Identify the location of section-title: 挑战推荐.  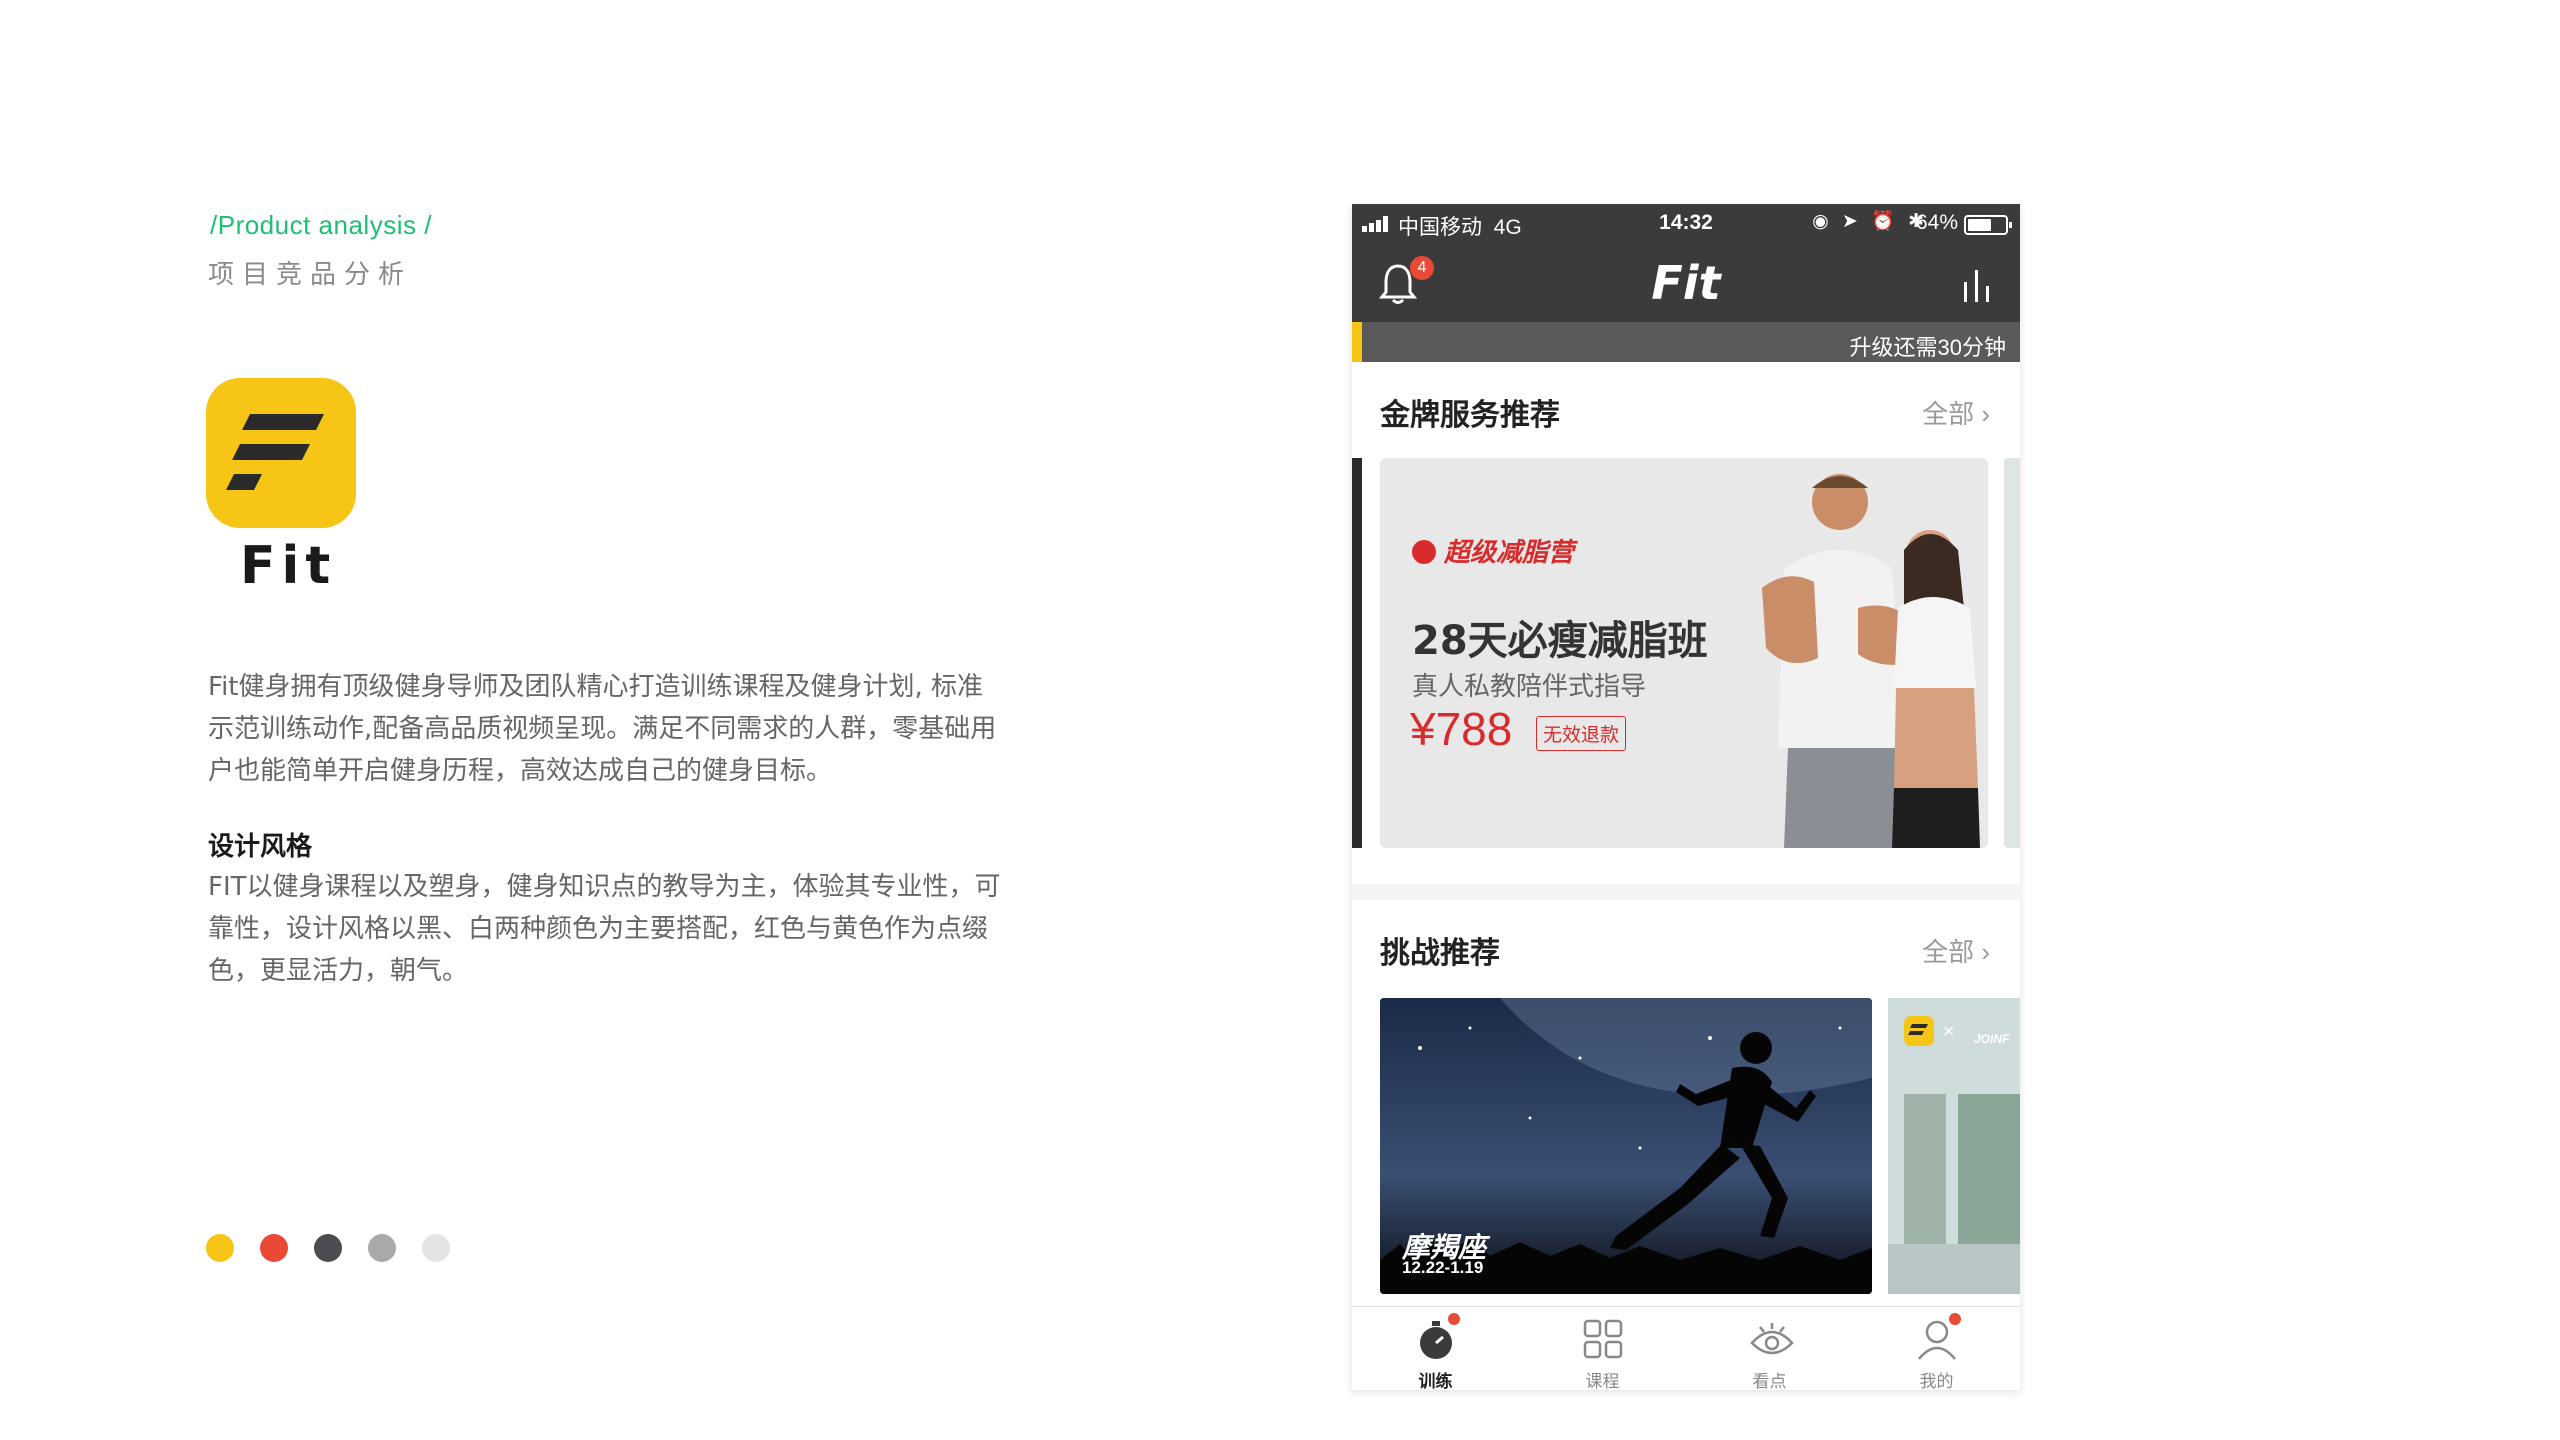
(1440, 953).